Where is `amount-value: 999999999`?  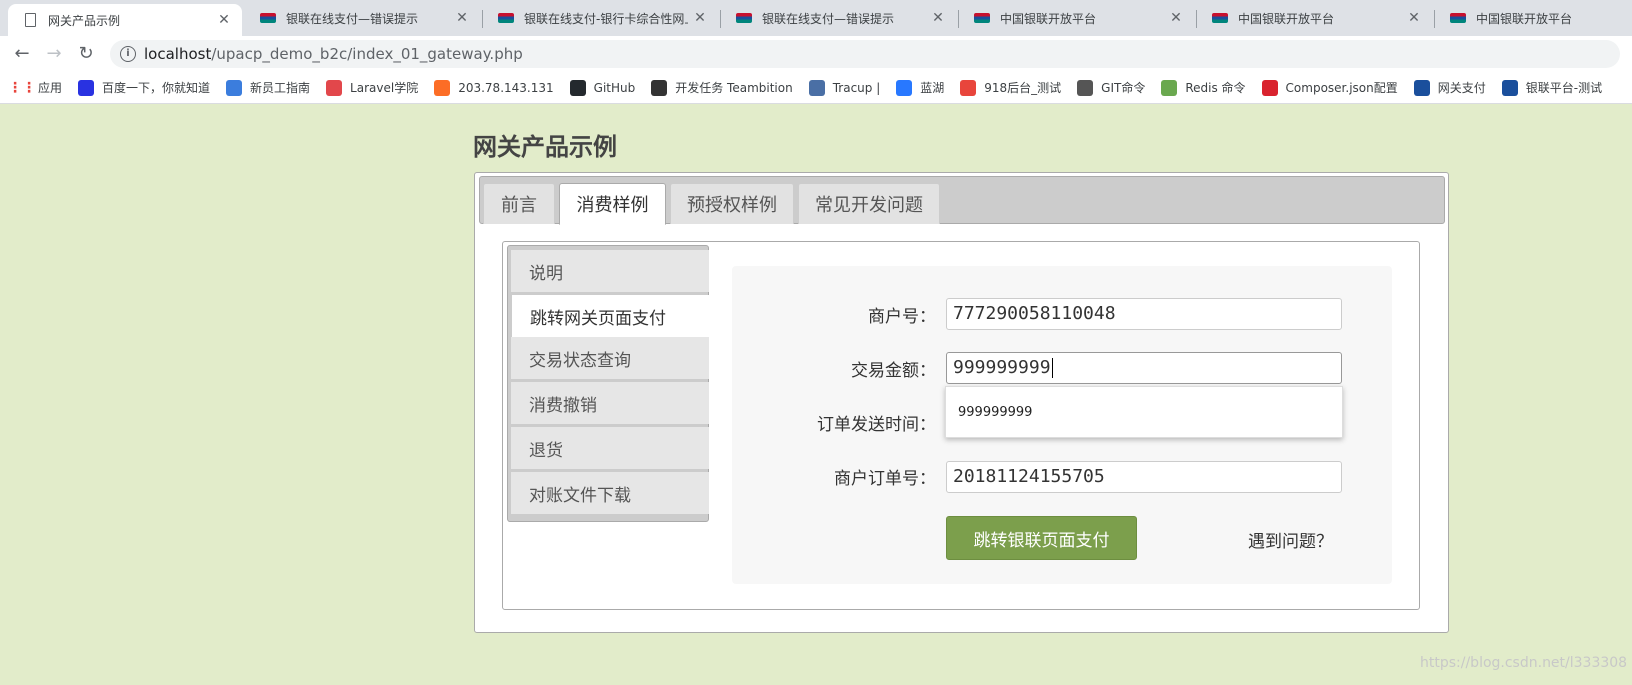
amount-value: 999999999 is located at coordinates (1002, 367).